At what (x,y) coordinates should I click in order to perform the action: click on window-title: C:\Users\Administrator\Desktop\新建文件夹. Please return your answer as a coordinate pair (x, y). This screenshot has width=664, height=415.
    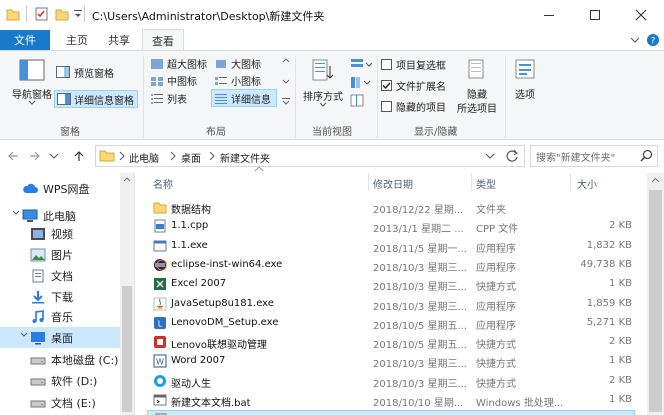
    Looking at the image, I should click on (208, 16).